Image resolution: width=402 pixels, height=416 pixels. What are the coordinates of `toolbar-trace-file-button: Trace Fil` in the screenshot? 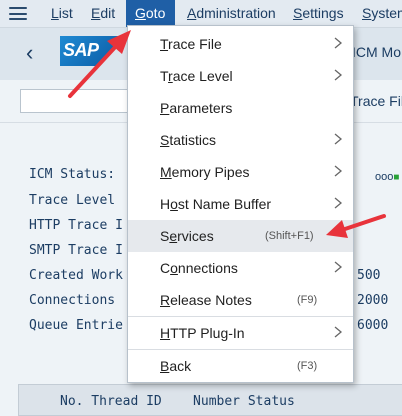 It's located at (376, 101).